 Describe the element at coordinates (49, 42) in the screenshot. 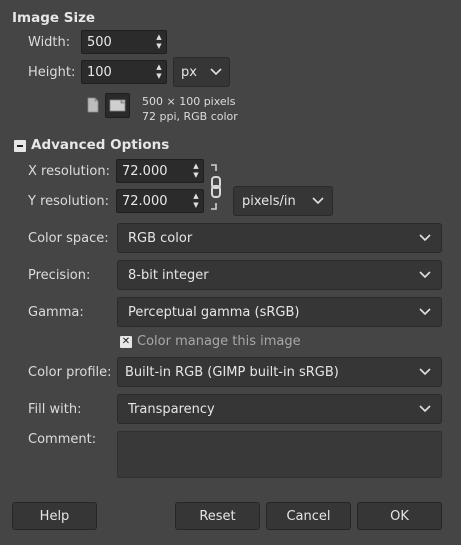

I see `width-label: Width:` at that location.